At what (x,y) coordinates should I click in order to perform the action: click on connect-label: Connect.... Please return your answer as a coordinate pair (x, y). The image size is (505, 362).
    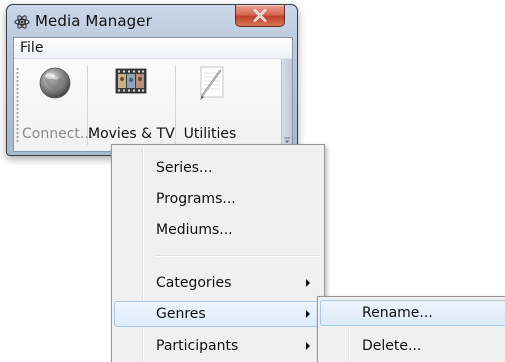
    Looking at the image, I should click on (58, 134).